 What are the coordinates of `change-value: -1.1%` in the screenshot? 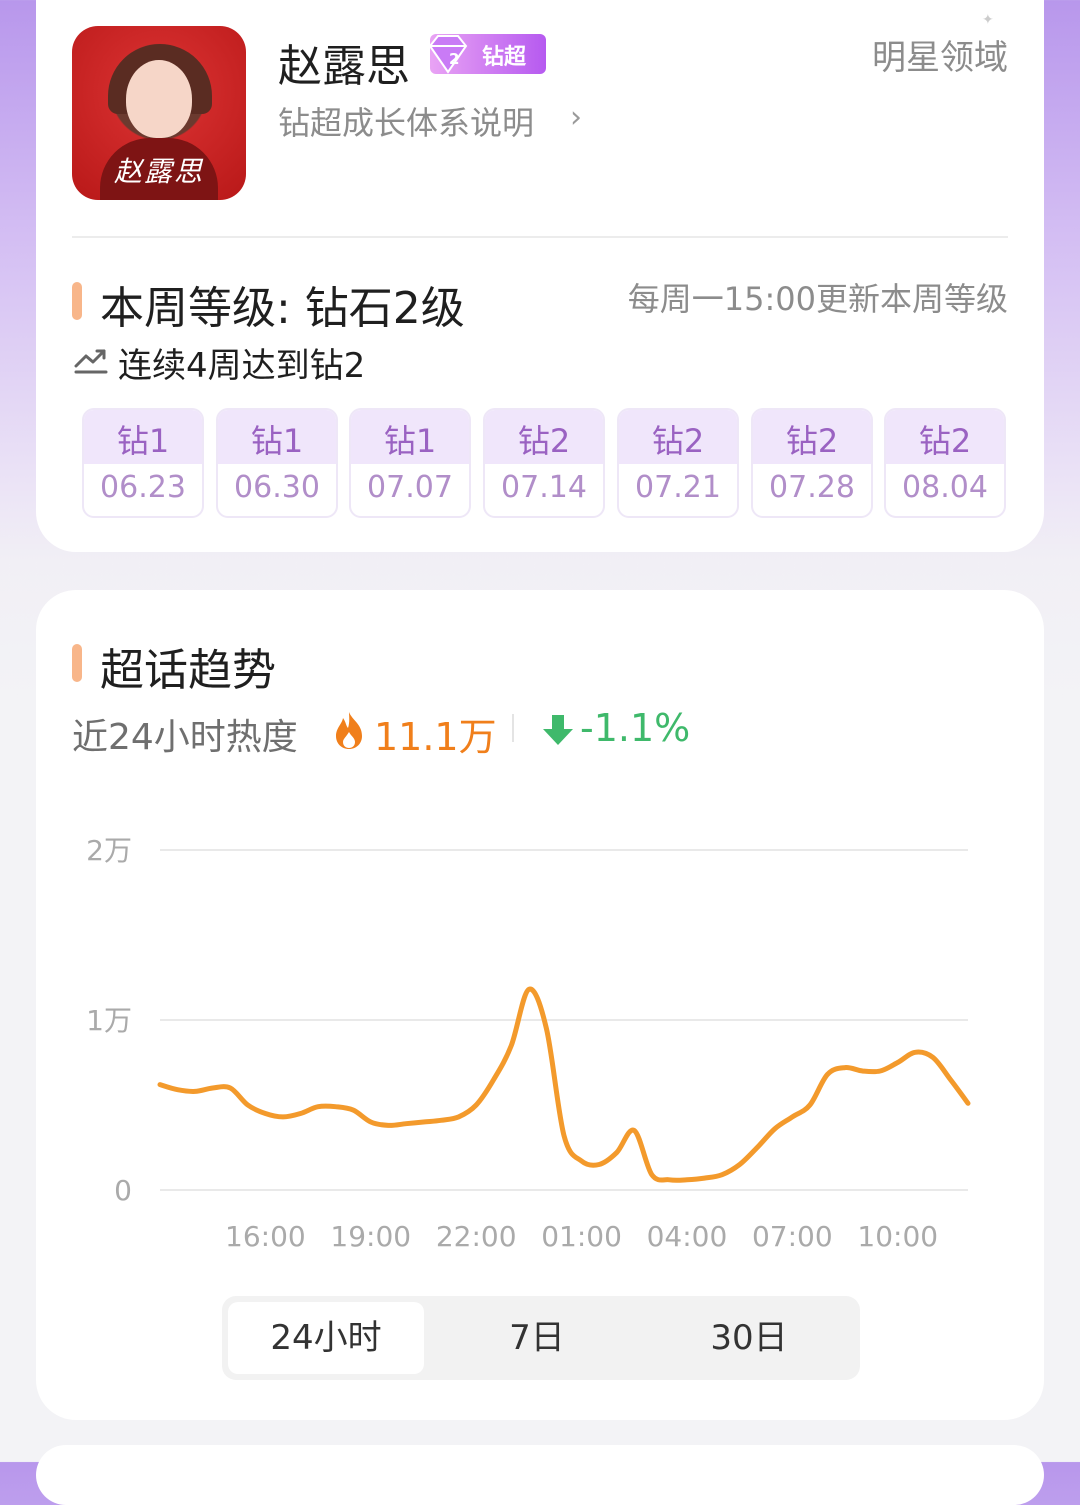 It's located at (635, 728).